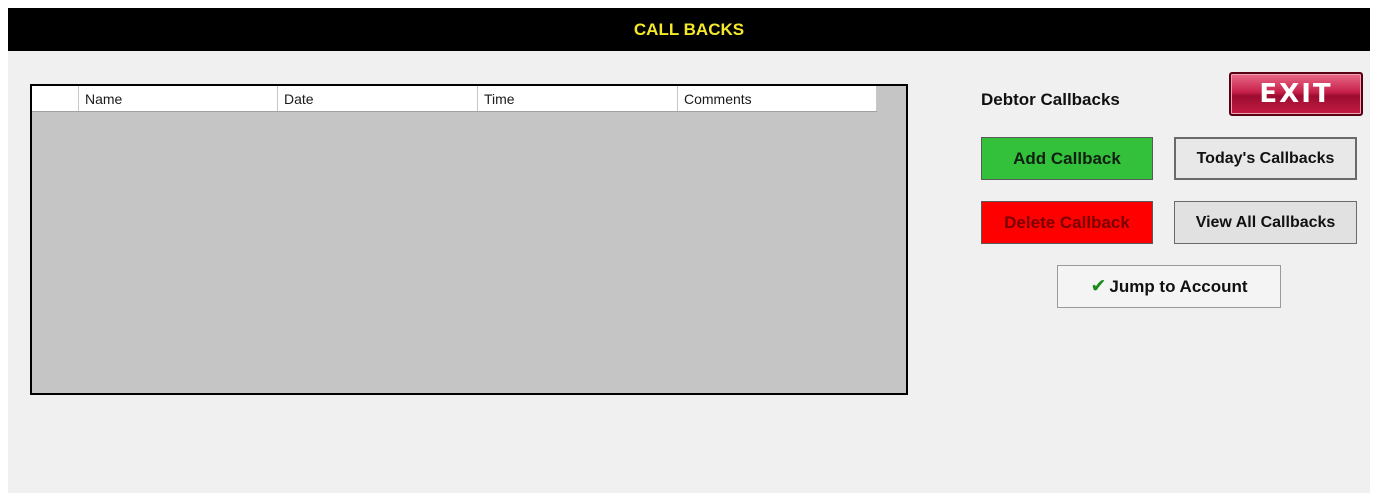 This screenshot has width=1375, height=493. I want to click on view-all-callbacks-label: View All Callbacks, so click(1265, 222).